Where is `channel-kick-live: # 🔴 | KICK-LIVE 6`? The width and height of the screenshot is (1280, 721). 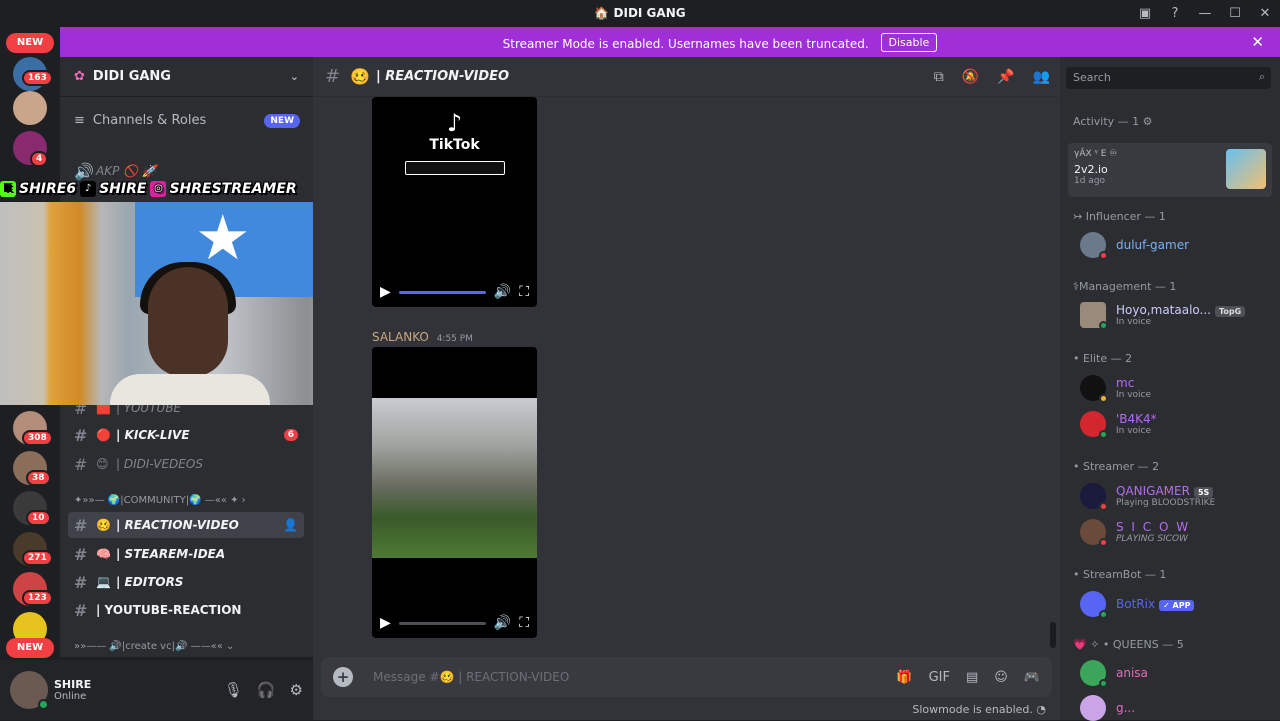
channel-kick-live: # 🔴 | KICK-LIVE 6 is located at coordinates (186, 435).